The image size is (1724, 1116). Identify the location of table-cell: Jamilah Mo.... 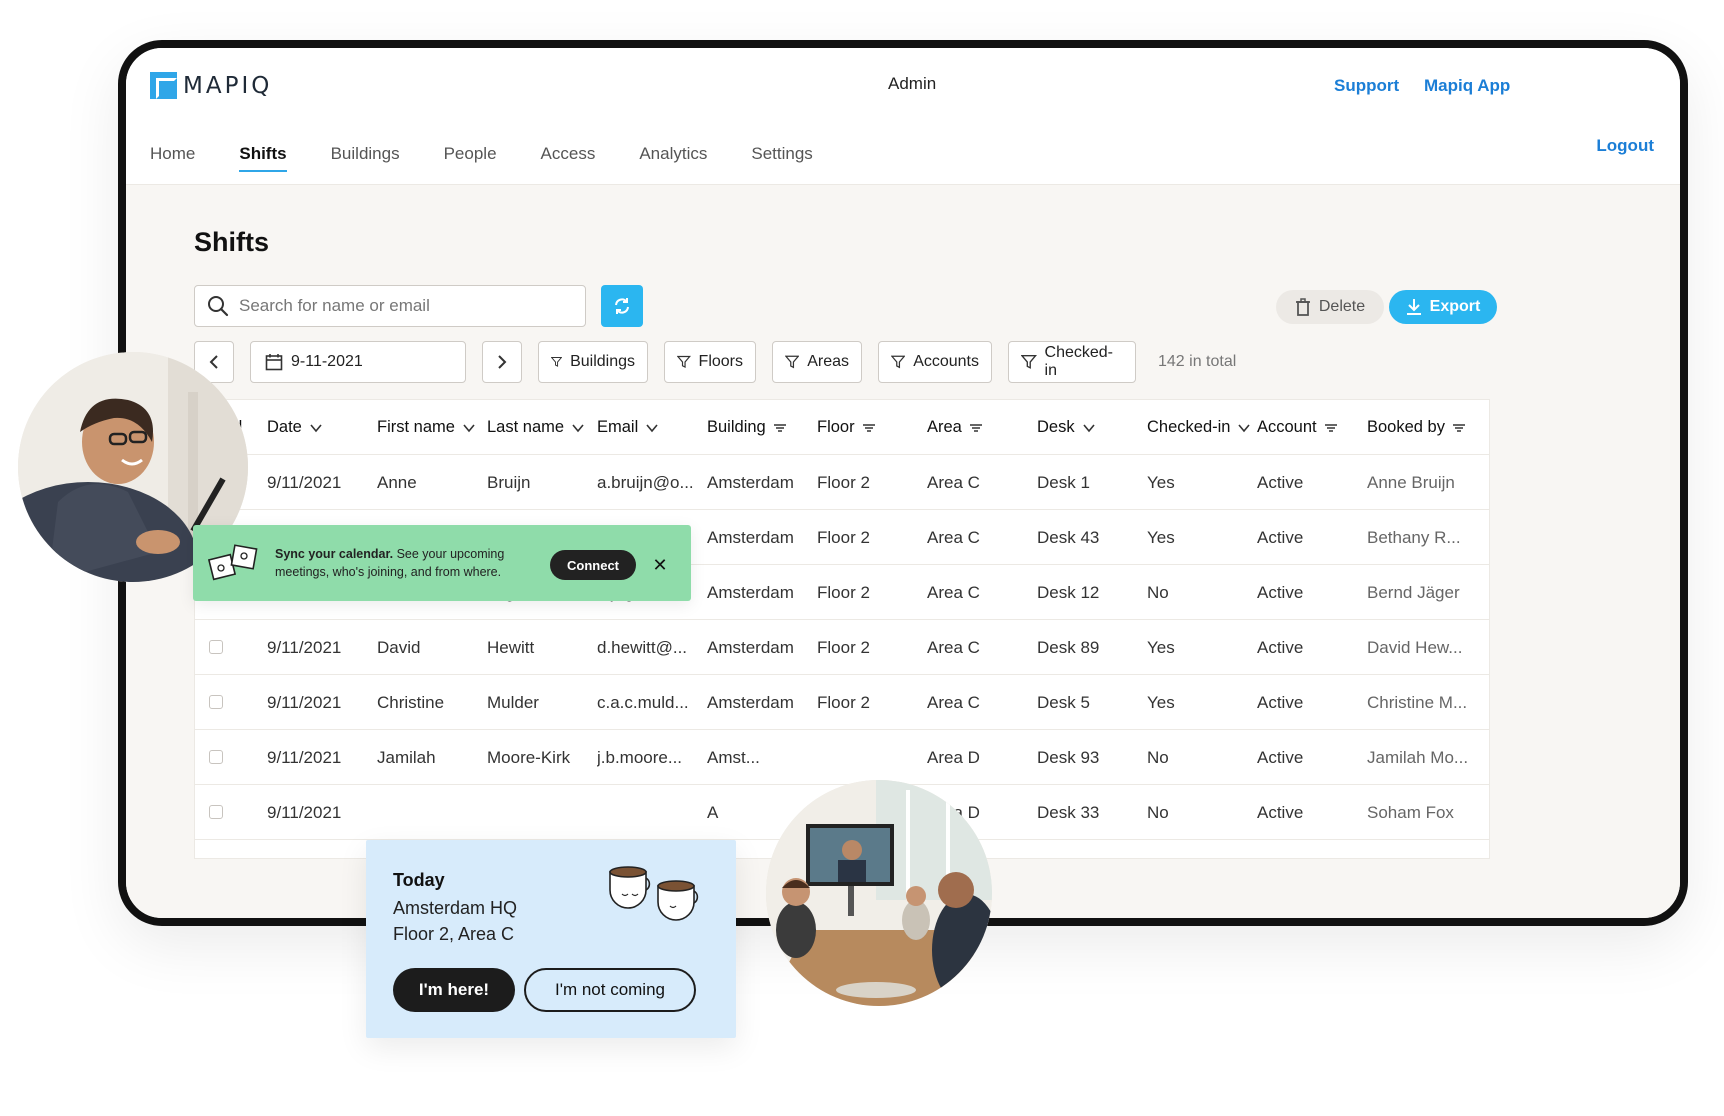
(1418, 757).